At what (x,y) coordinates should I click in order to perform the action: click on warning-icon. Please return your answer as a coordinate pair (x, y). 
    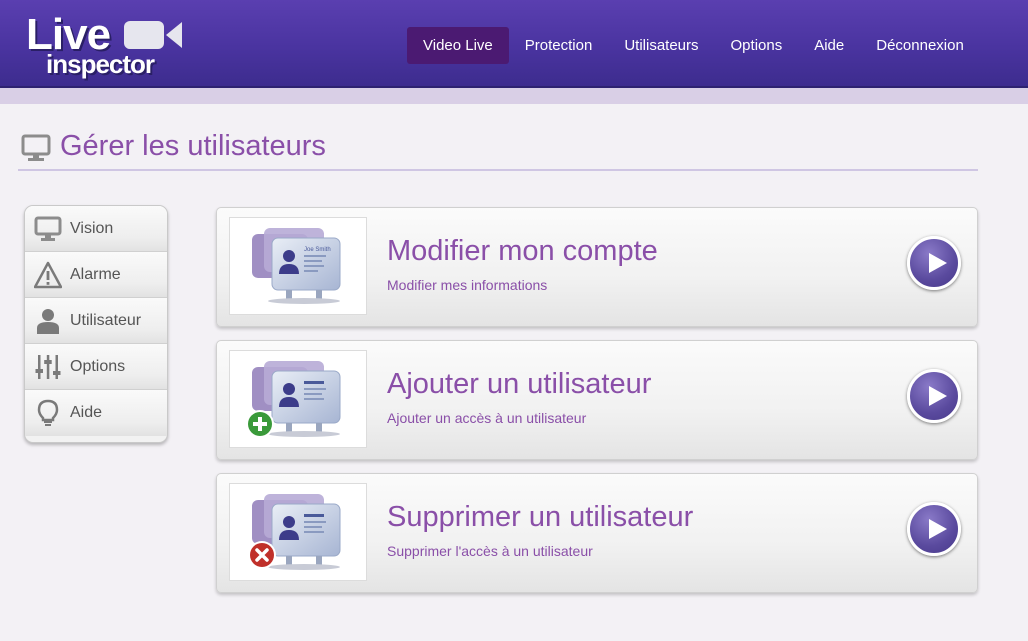
    Looking at the image, I should click on (48, 275).